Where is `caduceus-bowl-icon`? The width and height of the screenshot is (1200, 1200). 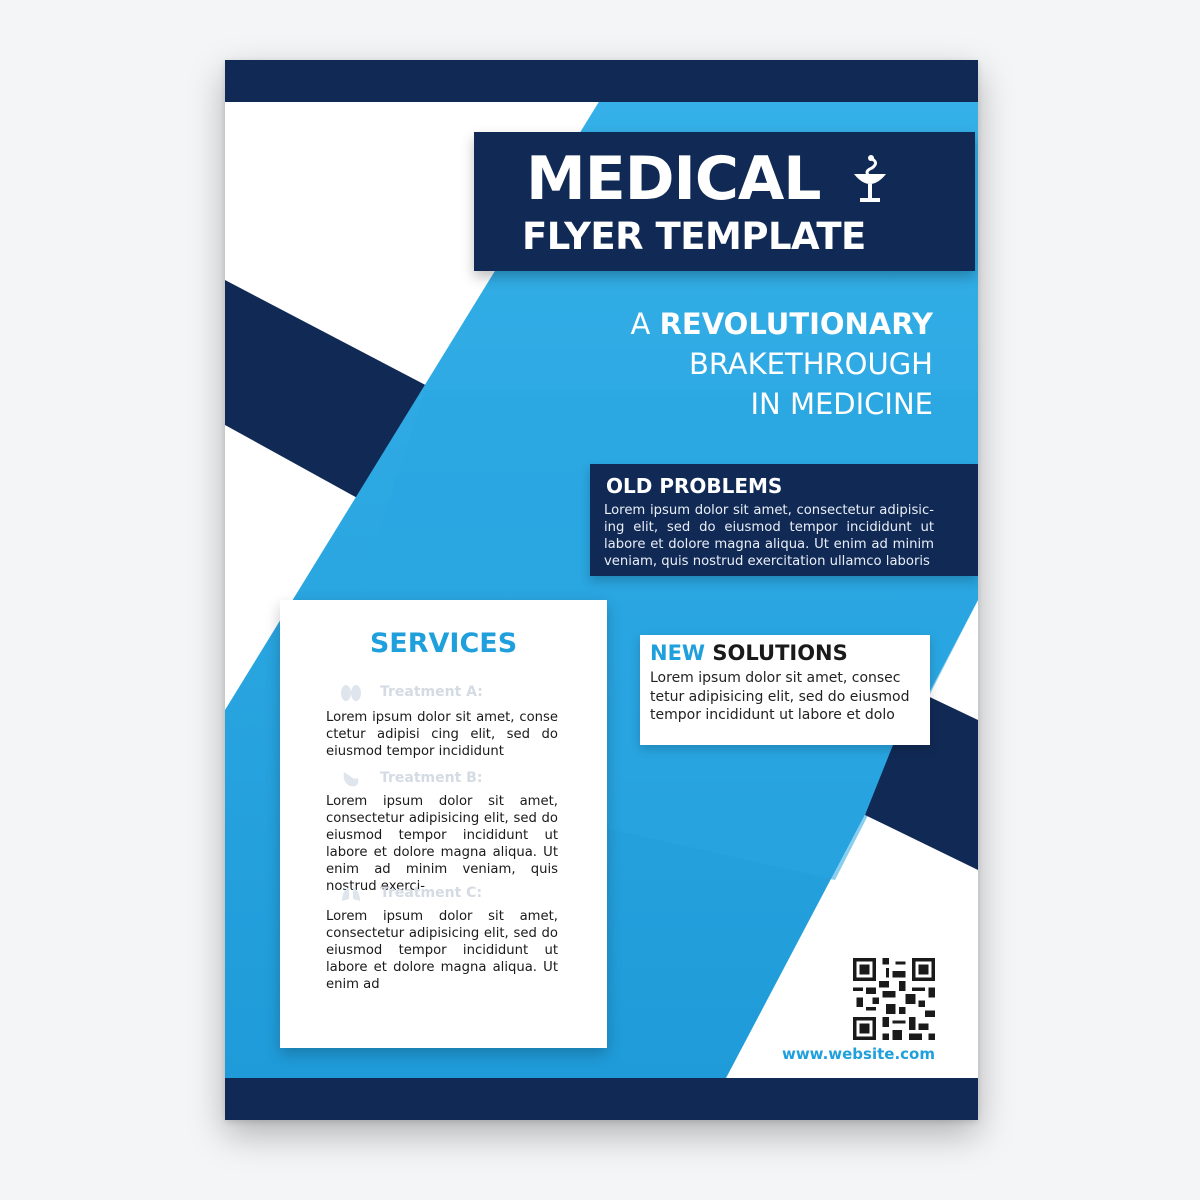
caduceus-bowl-icon is located at coordinates (870, 178).